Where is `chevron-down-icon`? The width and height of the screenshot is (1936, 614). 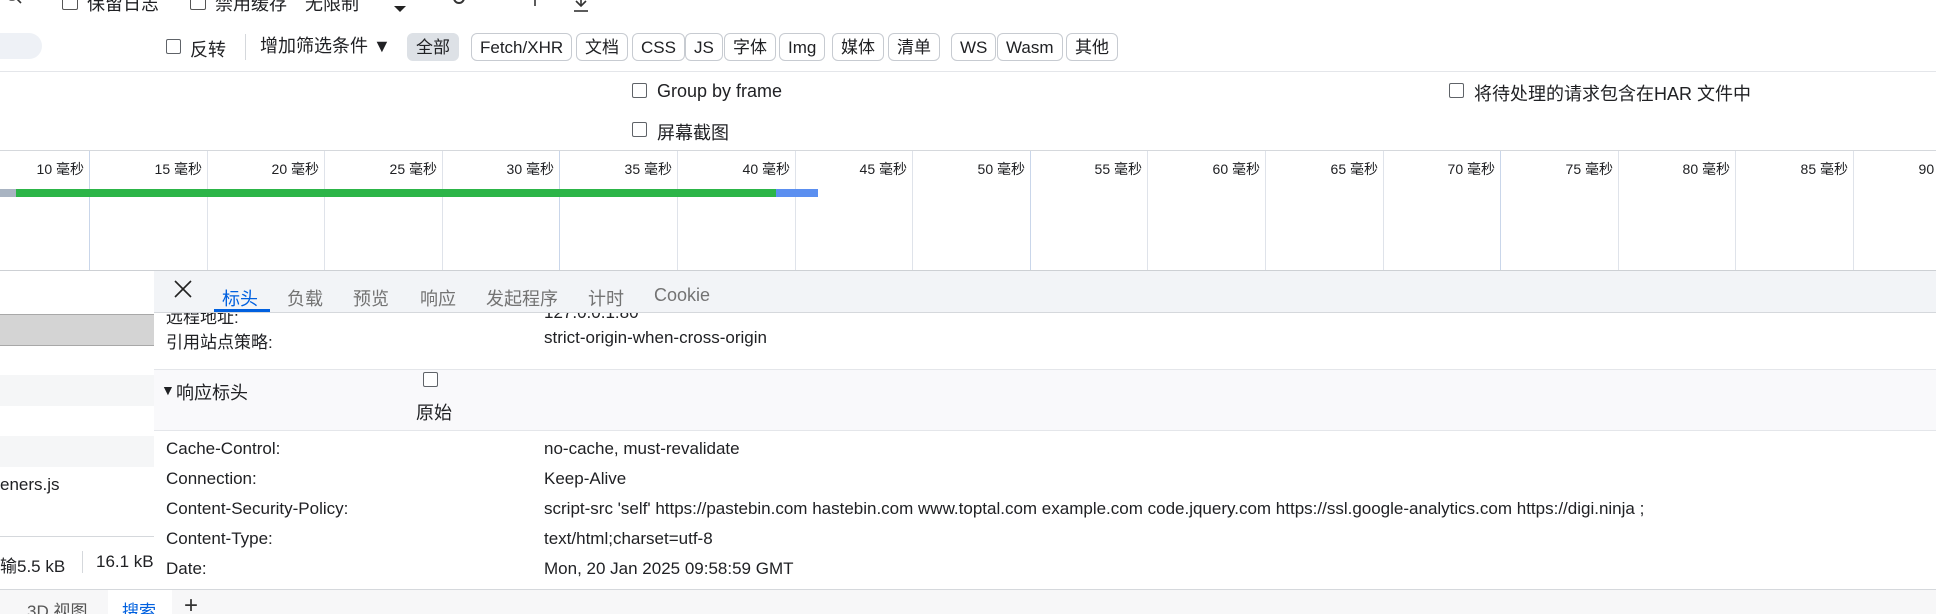
chevron-down-icon is located at coordinates (400, 9).